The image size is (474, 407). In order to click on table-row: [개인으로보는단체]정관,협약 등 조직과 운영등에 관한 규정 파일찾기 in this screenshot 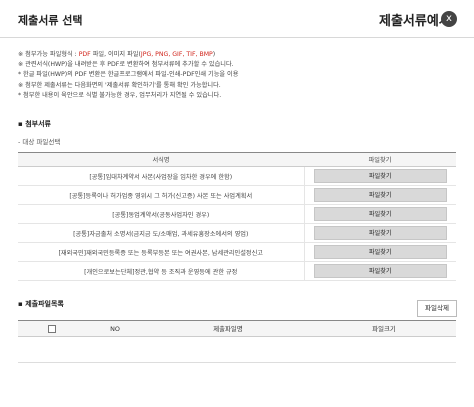, I will do `click(237, 271)`.